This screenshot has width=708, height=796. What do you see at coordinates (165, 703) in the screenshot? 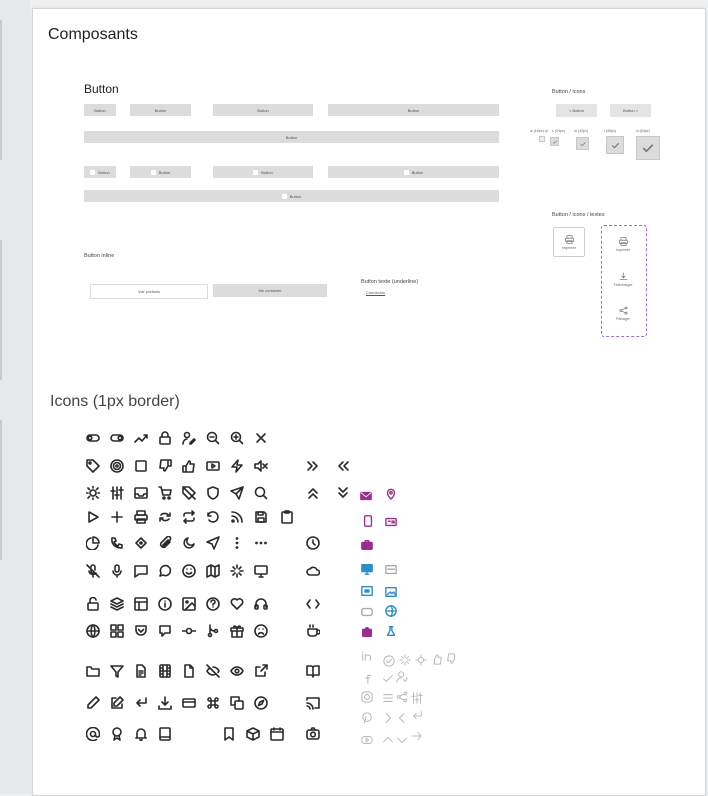
I see `download-icon` at bounding box center [165, 703].